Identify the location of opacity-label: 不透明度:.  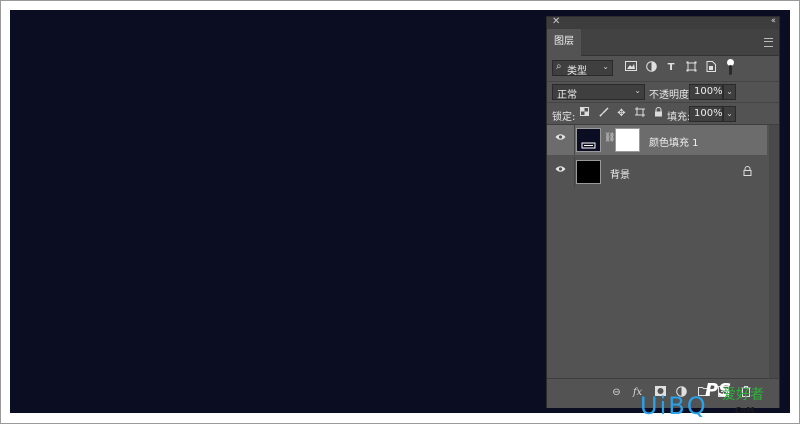
(671, 95).